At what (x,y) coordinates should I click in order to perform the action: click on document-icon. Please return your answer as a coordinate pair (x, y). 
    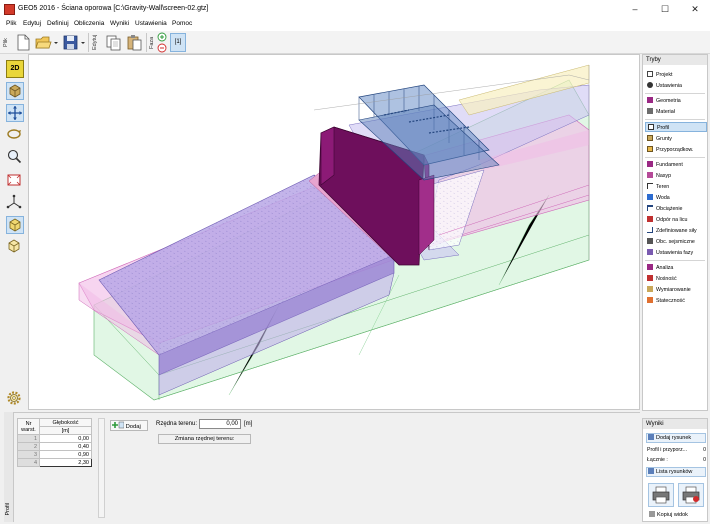
    Looking at the image, I should click on (650, 74).